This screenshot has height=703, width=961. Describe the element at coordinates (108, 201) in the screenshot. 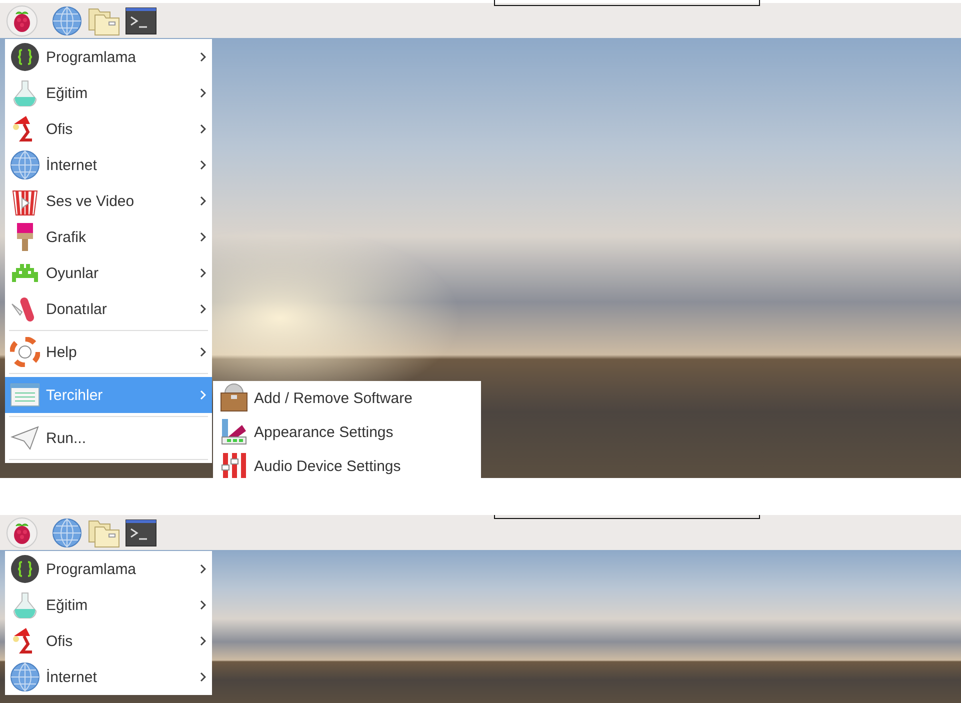

I see `menu-item: Ses ve Video` at that location.